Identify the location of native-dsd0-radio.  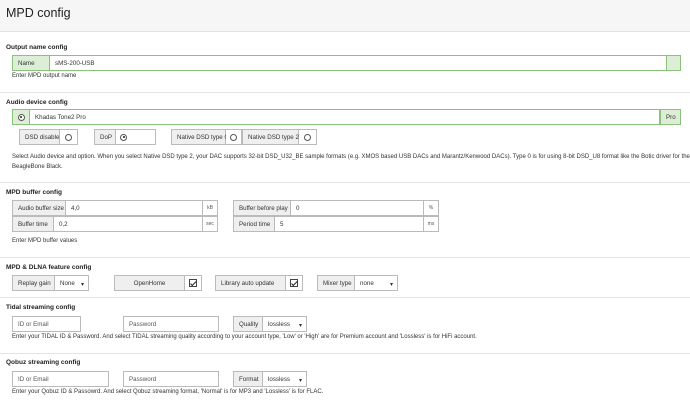
(233, 137).